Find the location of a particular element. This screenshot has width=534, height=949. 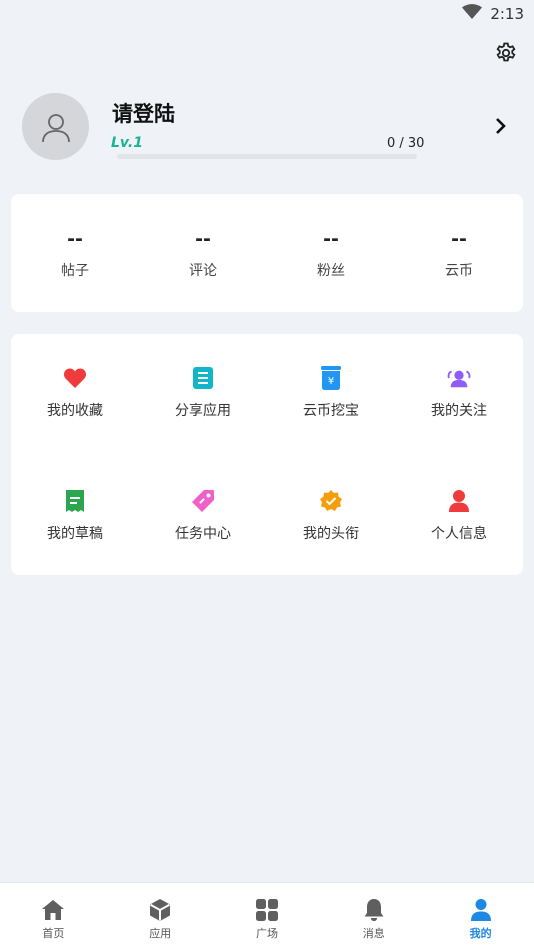

bottom-tab-bar: 首页 应用 广场 消息 我的 is located at coordinates (267, 915).